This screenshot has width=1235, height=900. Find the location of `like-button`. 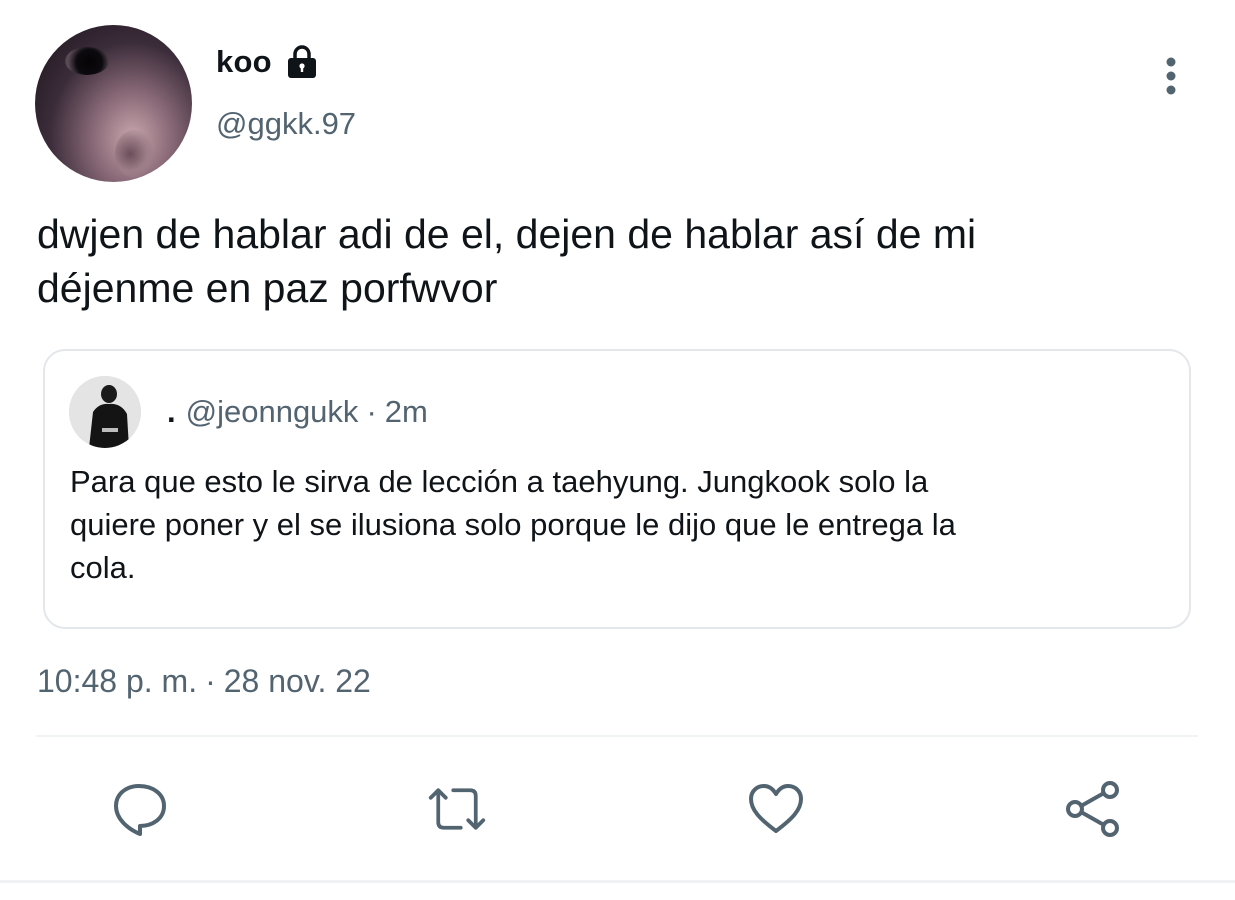

like-button is located at coordinates (776, 809).